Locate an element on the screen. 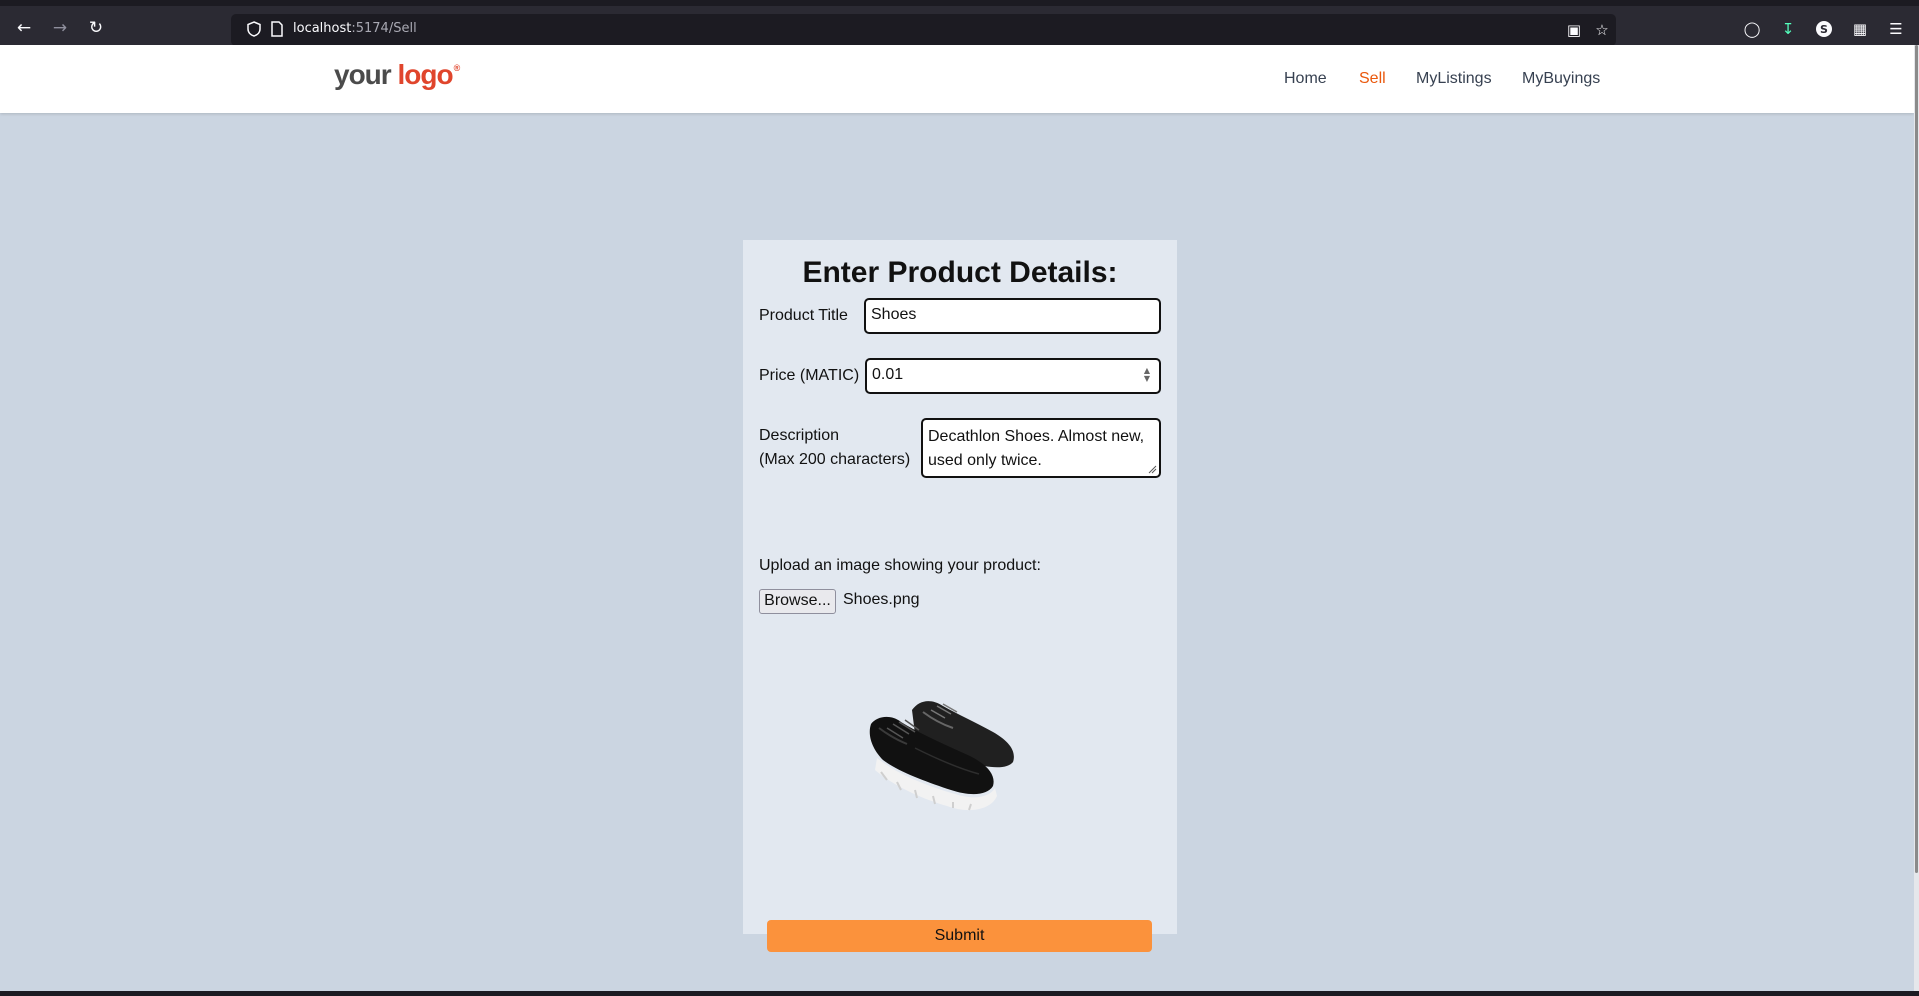  price-label: Price (MATIC) is located at coordinates (809, 375).